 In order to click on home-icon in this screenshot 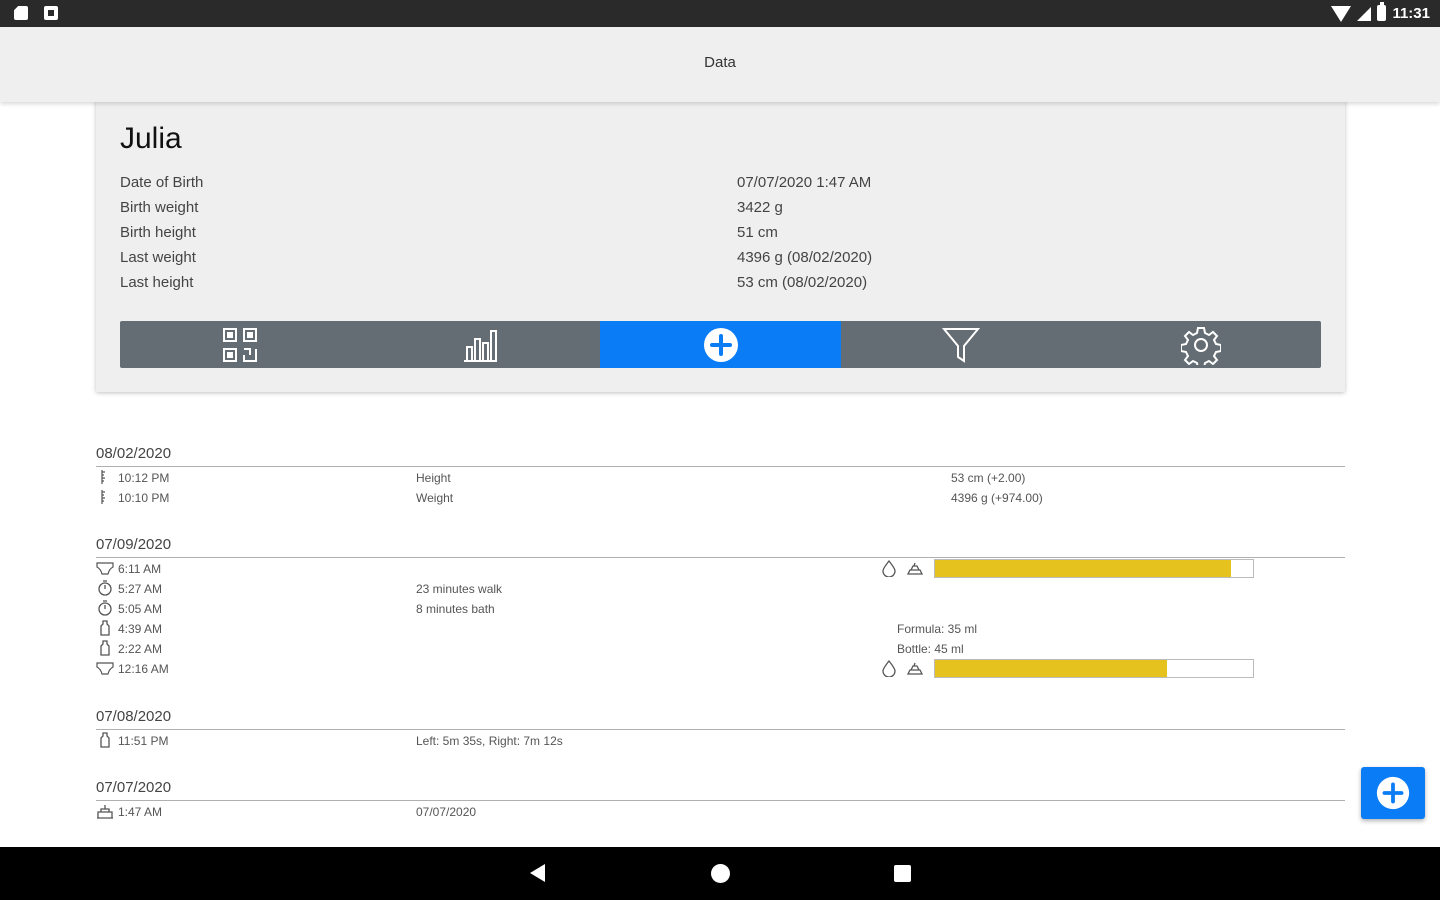, I will do `click(720, 873)`.